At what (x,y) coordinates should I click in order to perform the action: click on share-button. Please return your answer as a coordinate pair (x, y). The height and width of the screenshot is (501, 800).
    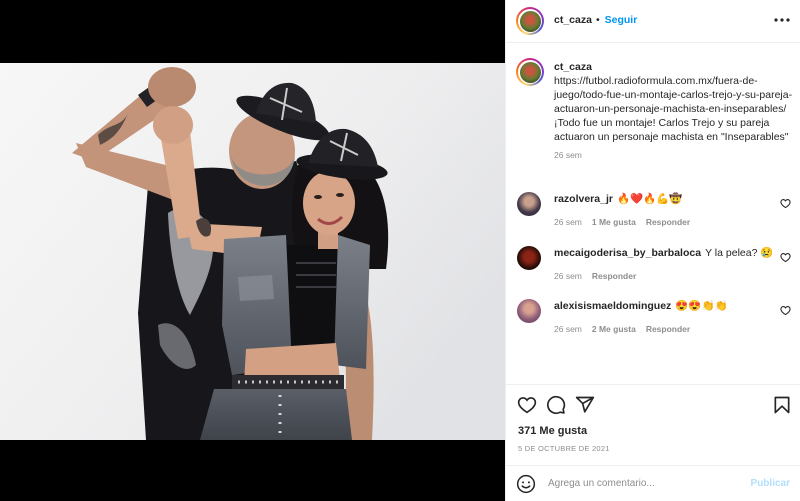
    Looking at the image, I should click on (585, 405).